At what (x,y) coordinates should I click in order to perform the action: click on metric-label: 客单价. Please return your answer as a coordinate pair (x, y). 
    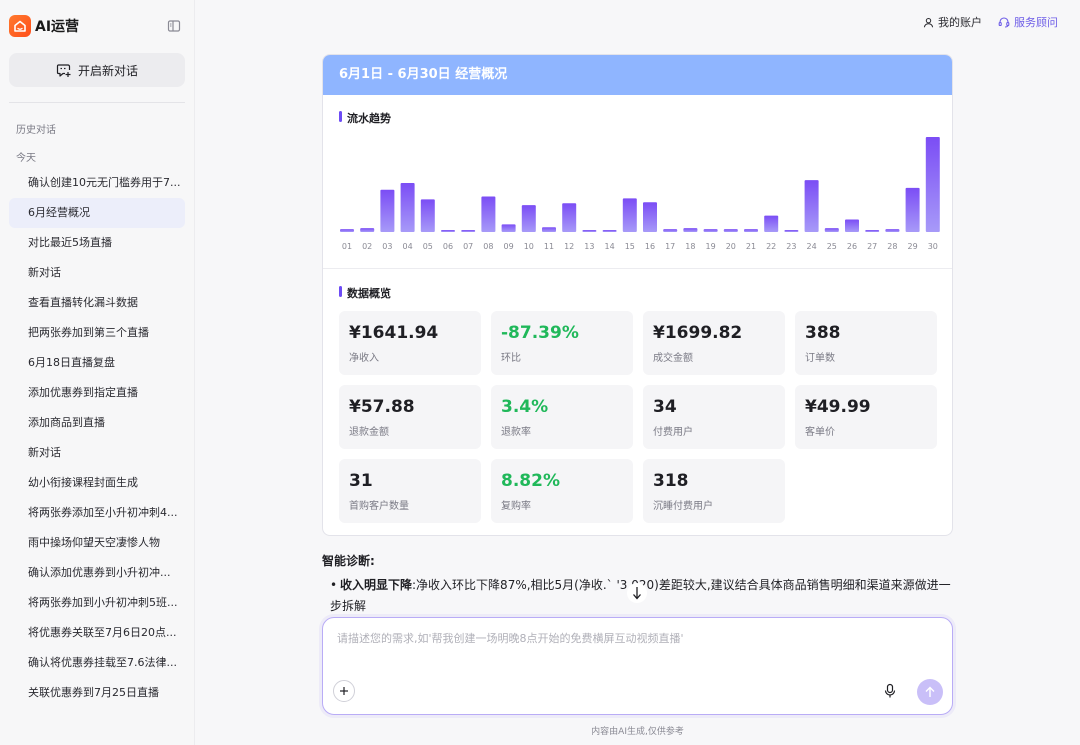
    Looking at the image, I should click on (820, 432).